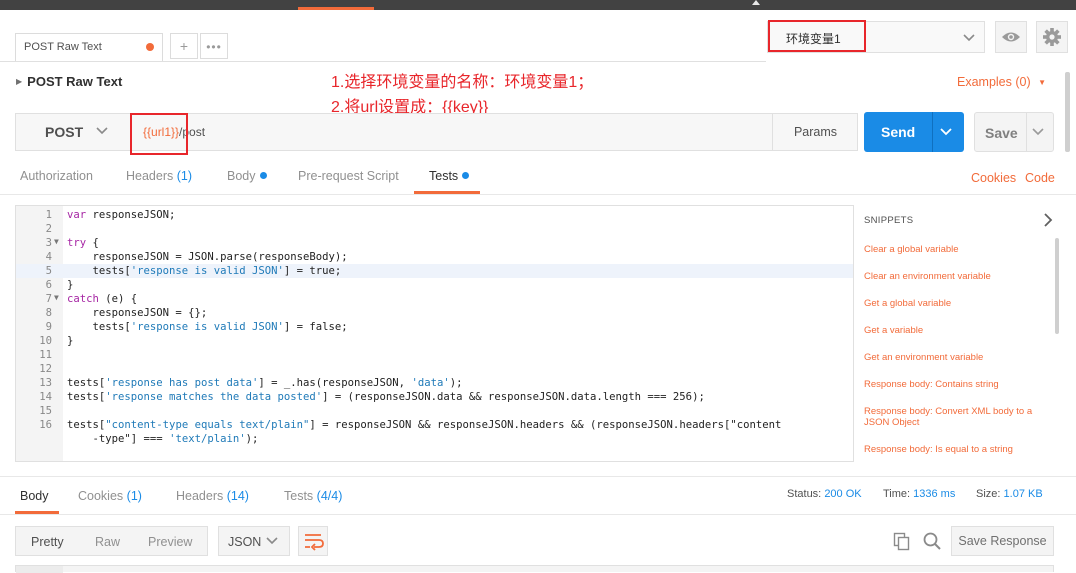  What do you see at coordinates (1040, 178) in the screenshot?
I see `code-link: Code` at bounding box center [1040, 178].